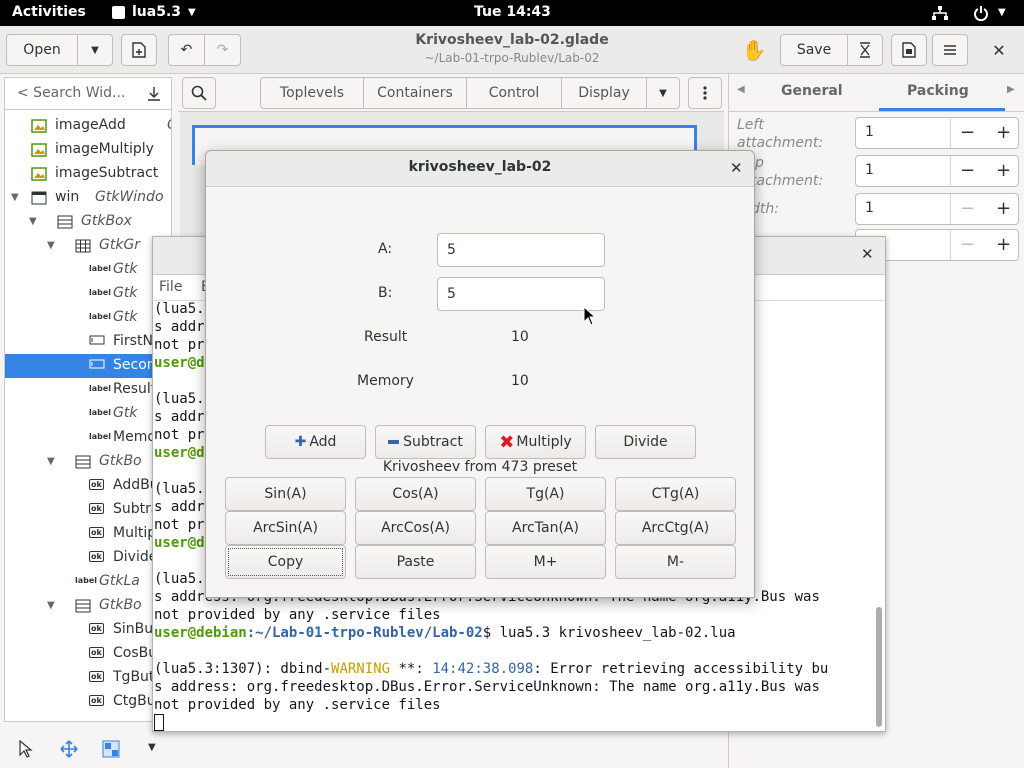 The width and height of the screenshot is (1024, 768). Describe the element at coordinates (514, 93) in the screenshot. I see `palette-tab: Control` at that location.